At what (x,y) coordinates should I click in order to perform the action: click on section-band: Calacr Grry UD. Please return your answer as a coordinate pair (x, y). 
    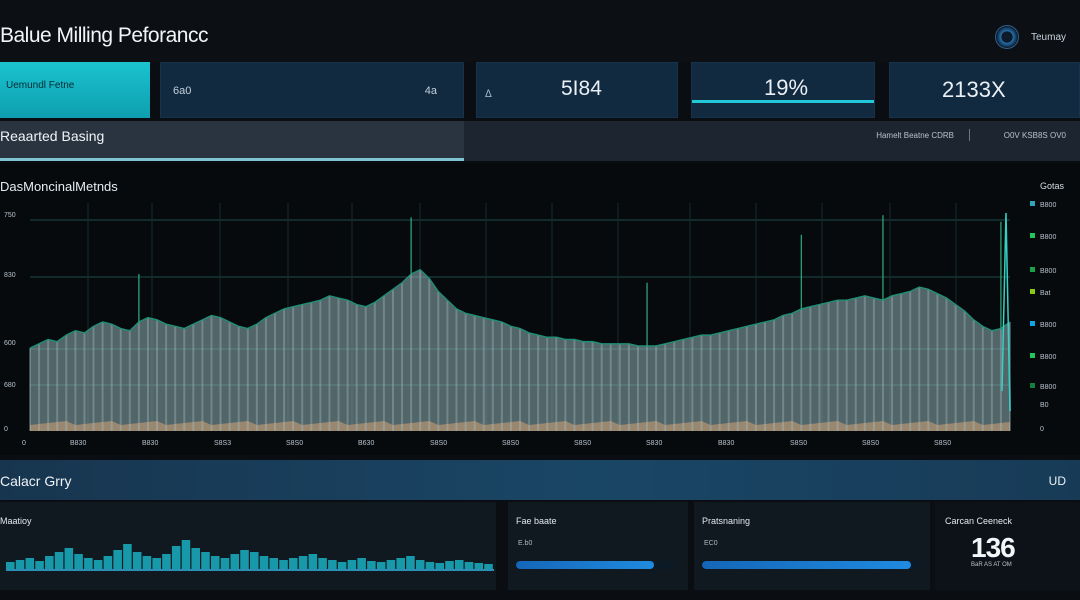
    Looking at the image, I should click on (540, 480).